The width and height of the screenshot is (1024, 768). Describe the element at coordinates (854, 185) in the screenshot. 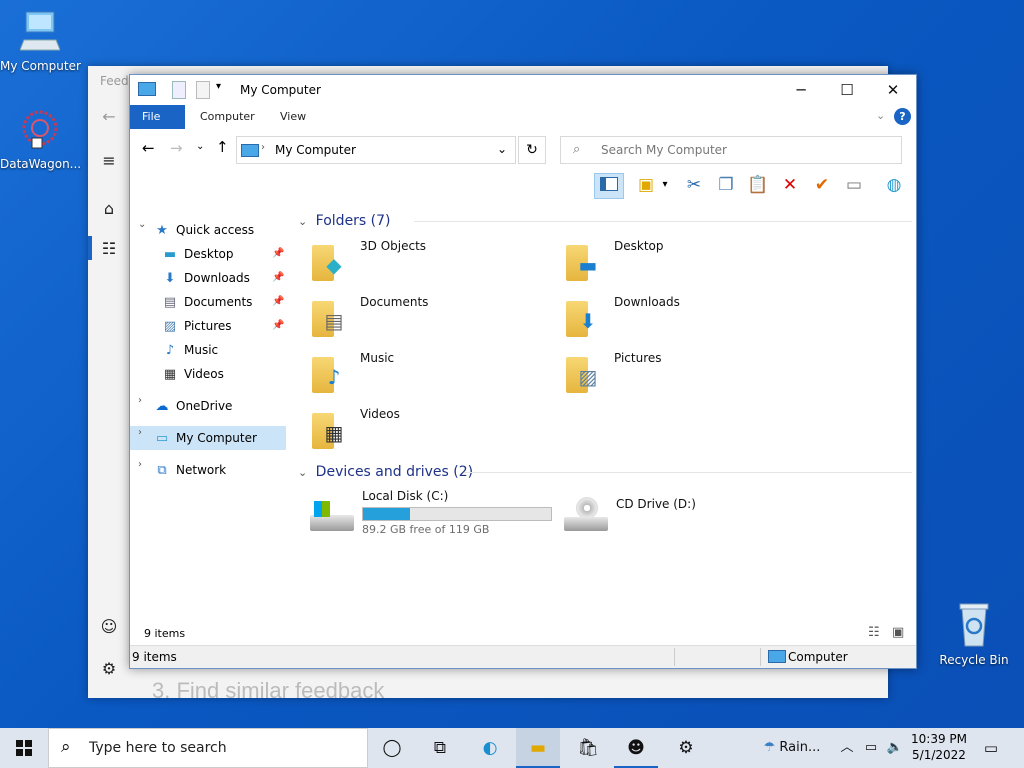

I see `rename-icon: ▭` at that location.